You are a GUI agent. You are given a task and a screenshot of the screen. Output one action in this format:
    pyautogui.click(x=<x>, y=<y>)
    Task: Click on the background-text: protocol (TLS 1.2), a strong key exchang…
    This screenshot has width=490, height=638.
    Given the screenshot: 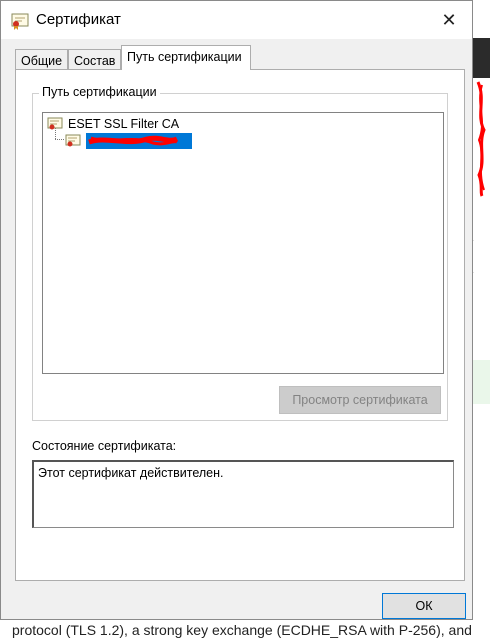 What is the action you would take?
    pyautogui.click(x=242, y=630)
    